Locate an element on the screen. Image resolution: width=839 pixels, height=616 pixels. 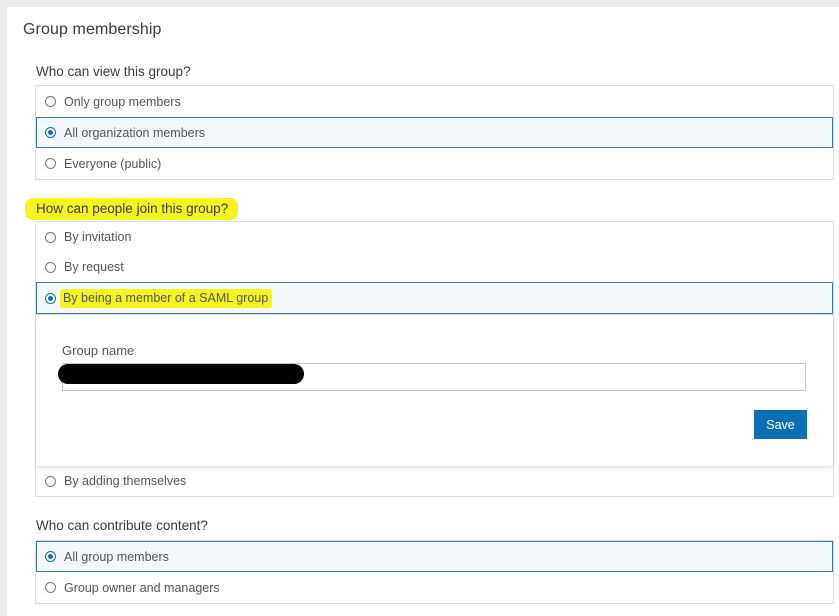
view-option-only-members: Only group members is located at coordinates (434, 101).